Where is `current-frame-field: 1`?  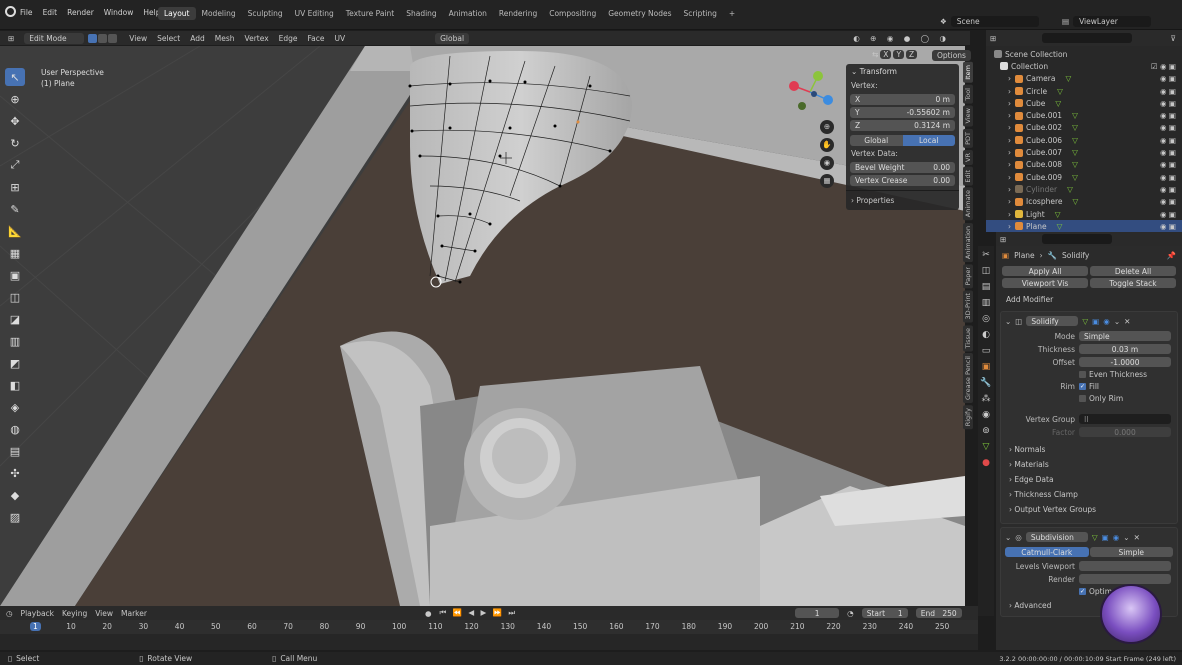
current-frame-field: 1 is located at coordinates (817, 613).